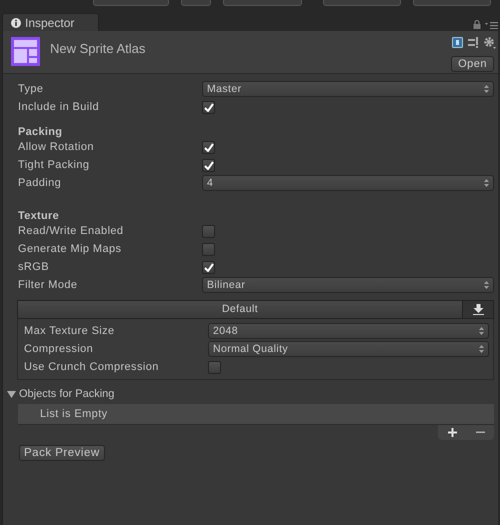 The height and width of the screenshot is (525, 500). I want to click on field-label: Filter Mode, so click(48, 285).